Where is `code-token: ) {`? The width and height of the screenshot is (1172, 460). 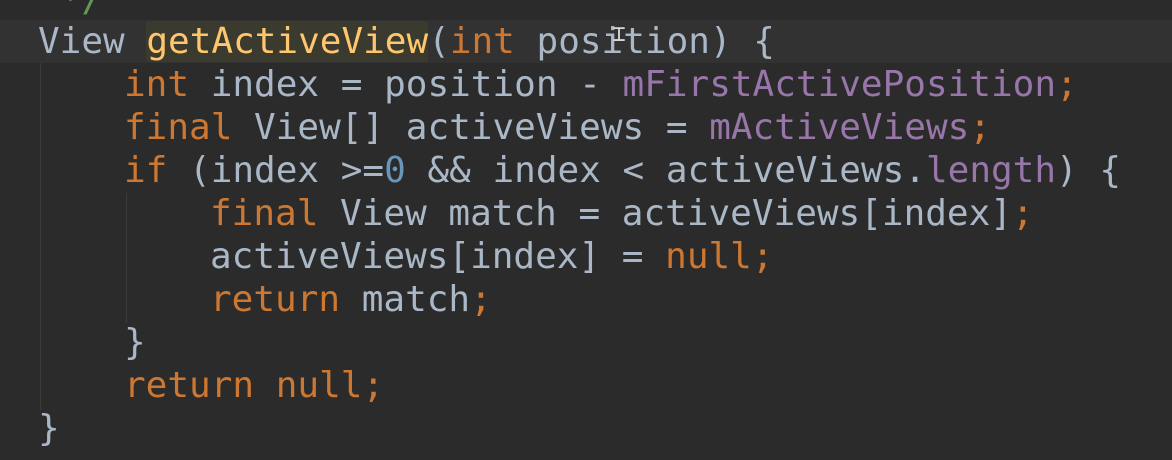 code-token: ) { is located at coordinates (1089, 170).